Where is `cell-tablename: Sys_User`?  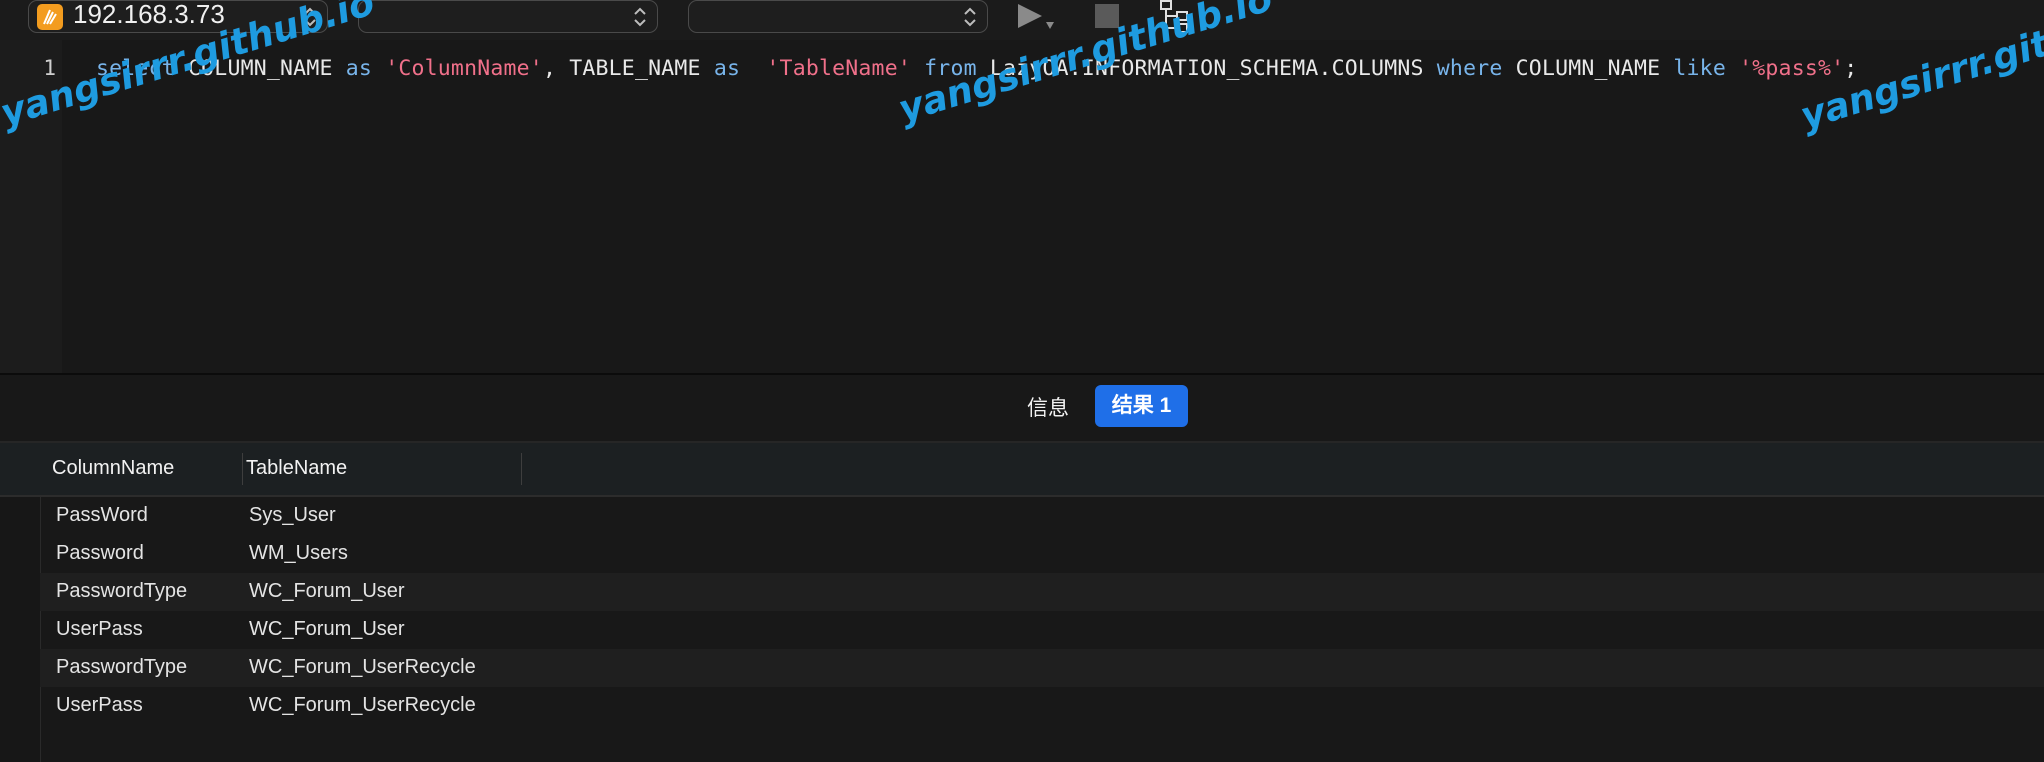 cell-tablename: Sys_User is located at coordinates (292, 515).